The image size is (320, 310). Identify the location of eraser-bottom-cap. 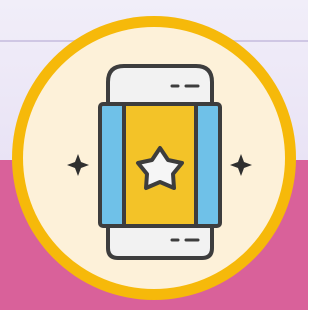
(160, 242).